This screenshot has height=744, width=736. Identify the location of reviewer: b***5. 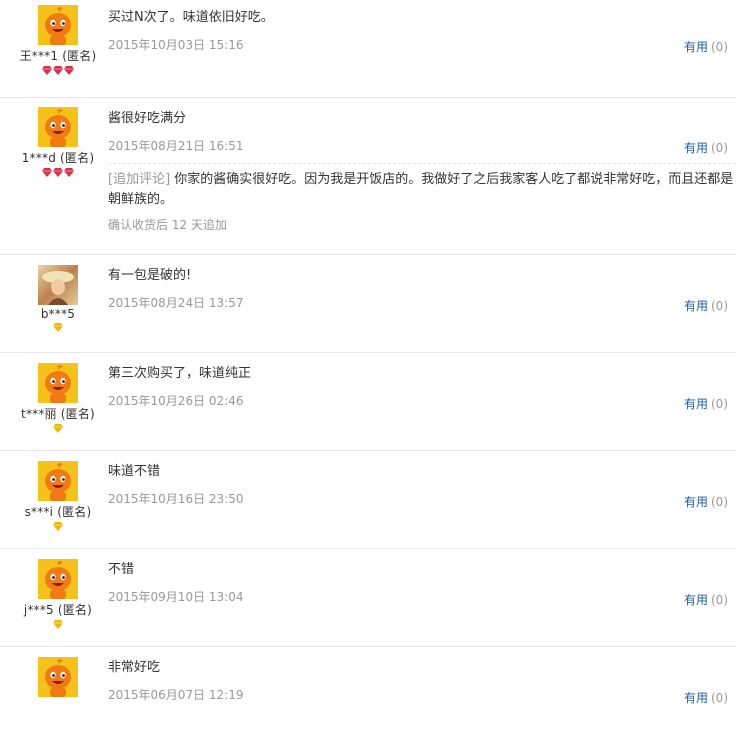
(58, 300).